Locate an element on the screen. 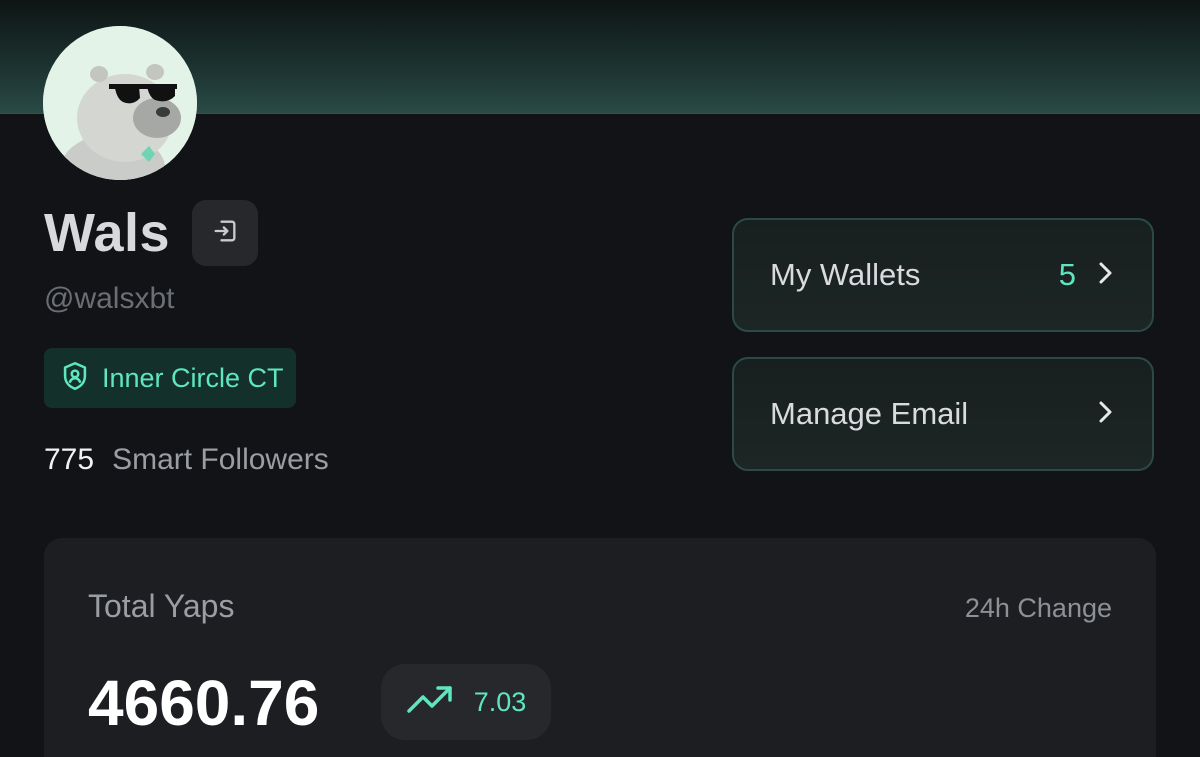  avatar is located at coordinates (120, 103).